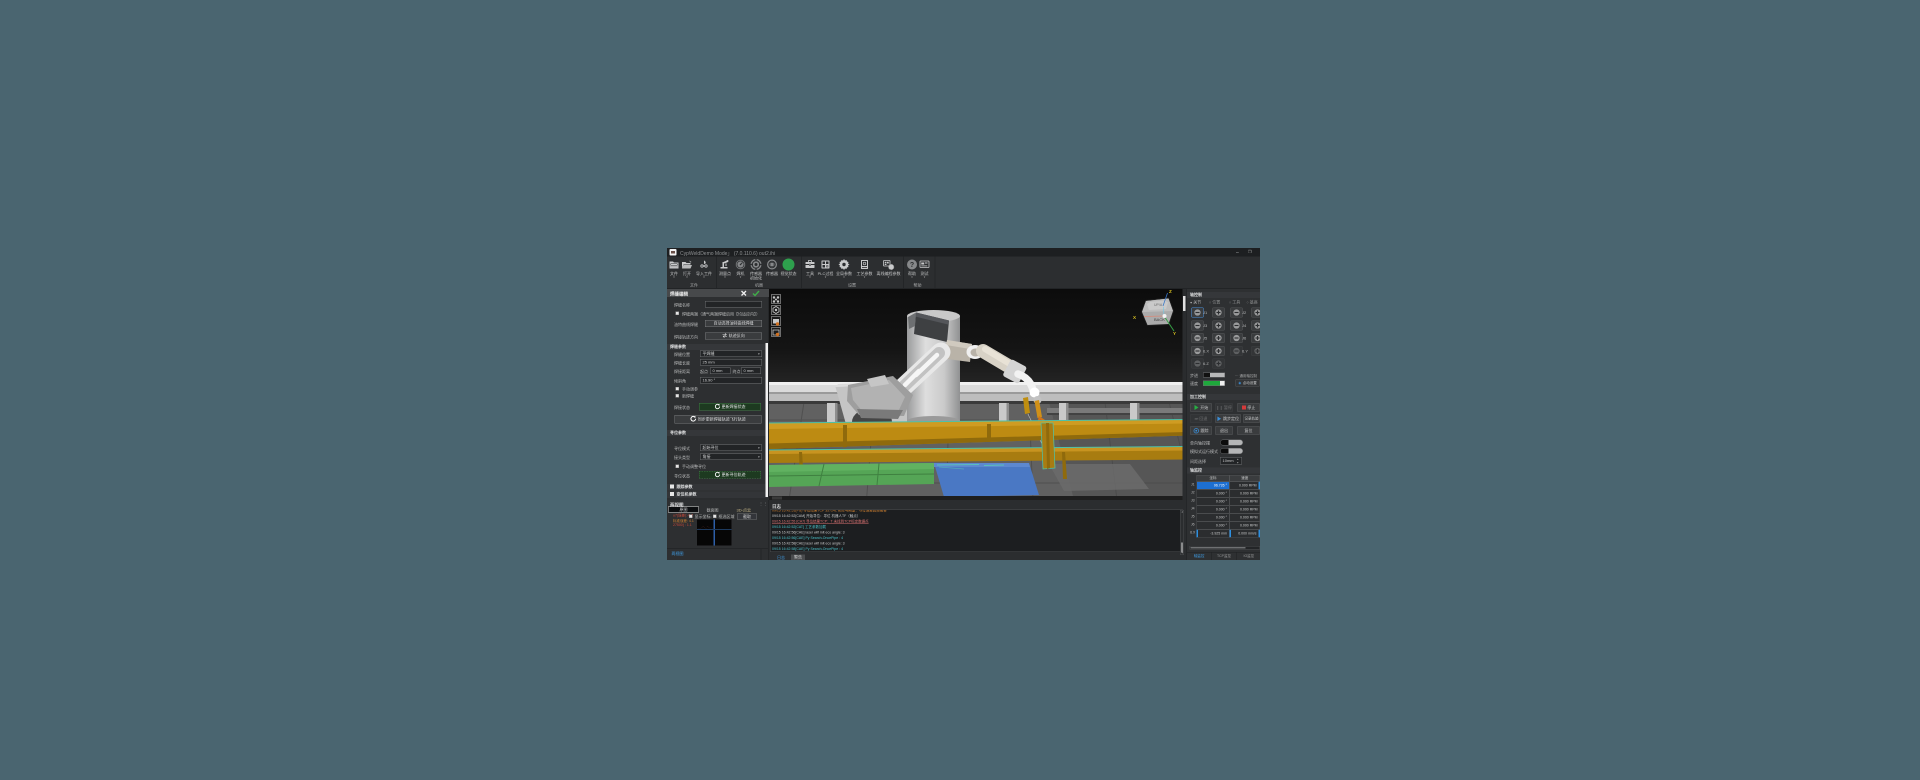 The height and width of the screenshot is (780, 1920). Describe the element at coordinates (1134, 317) in the screenshot. I see `svg-text: X` at that location.